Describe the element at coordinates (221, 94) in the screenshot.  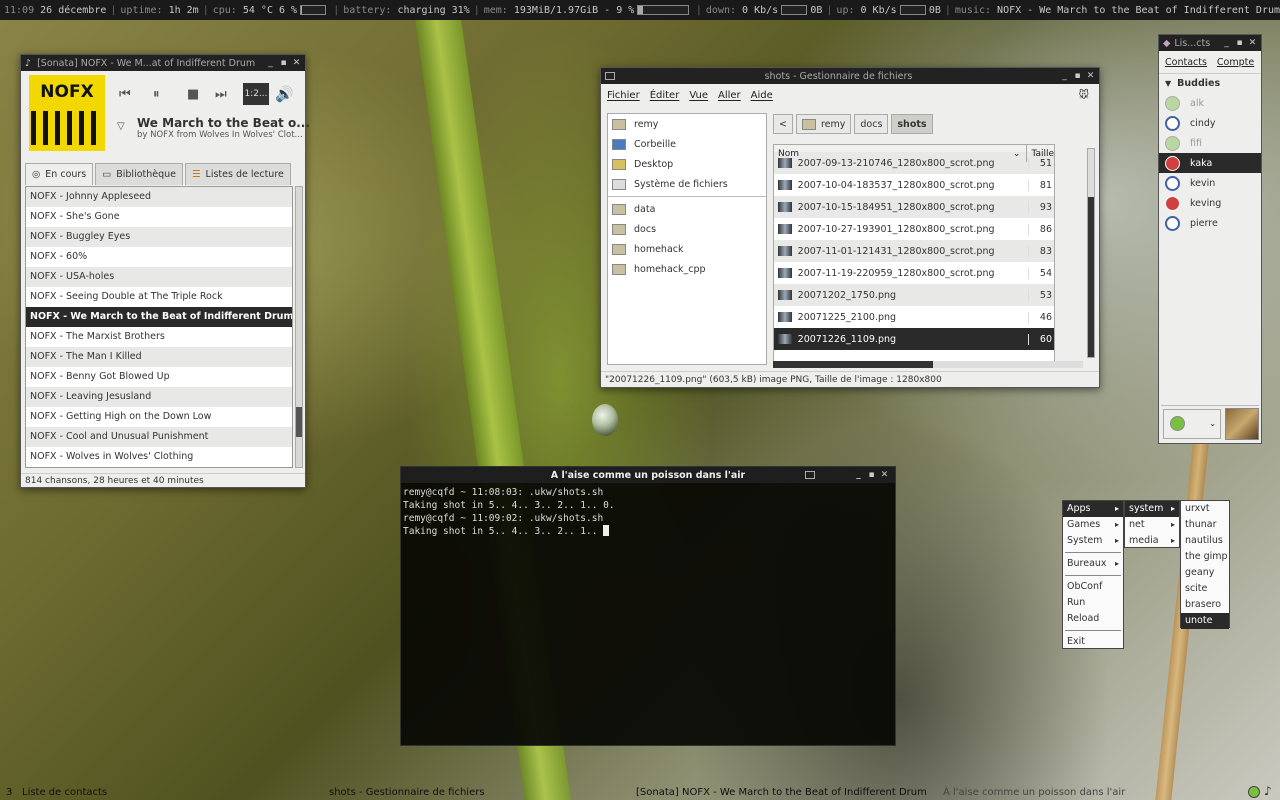
I see `next-track-icon: ⏭` at that location.